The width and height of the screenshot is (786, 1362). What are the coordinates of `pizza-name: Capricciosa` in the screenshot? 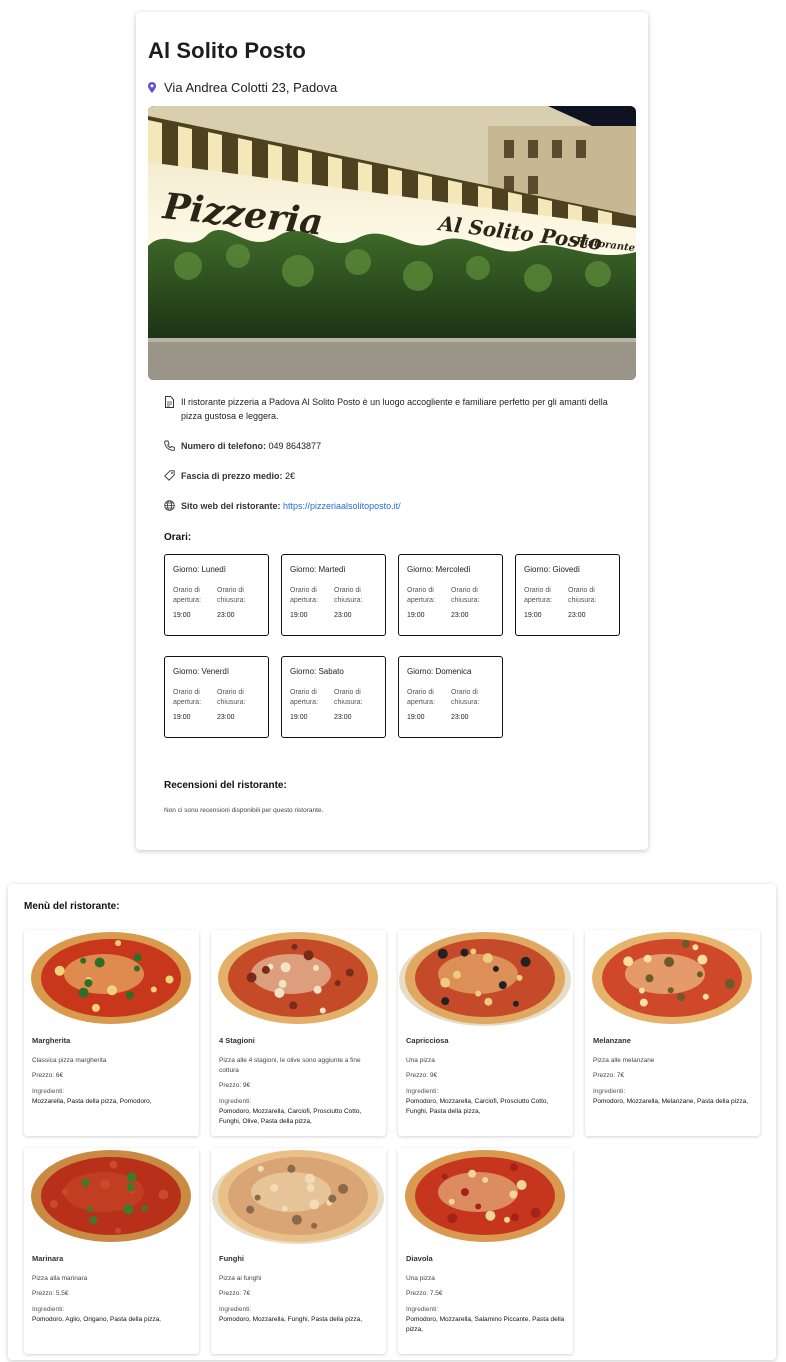 It's located at (427, 1040).